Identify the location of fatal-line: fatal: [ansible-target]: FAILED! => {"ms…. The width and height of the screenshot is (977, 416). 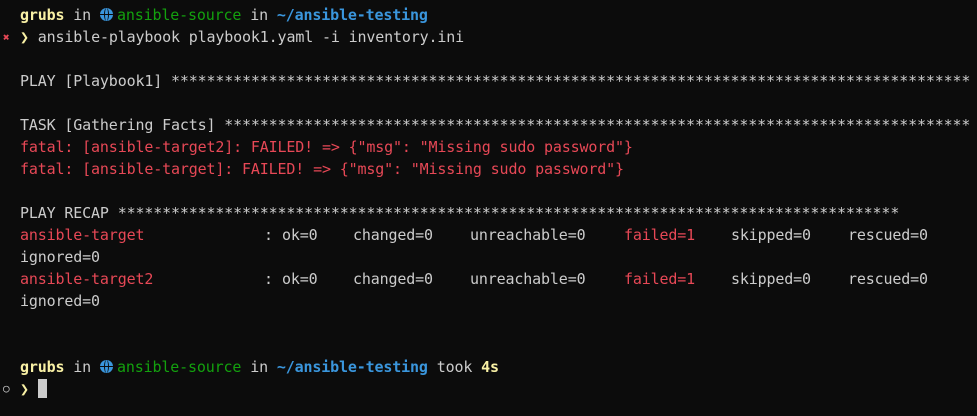
(322, 169).